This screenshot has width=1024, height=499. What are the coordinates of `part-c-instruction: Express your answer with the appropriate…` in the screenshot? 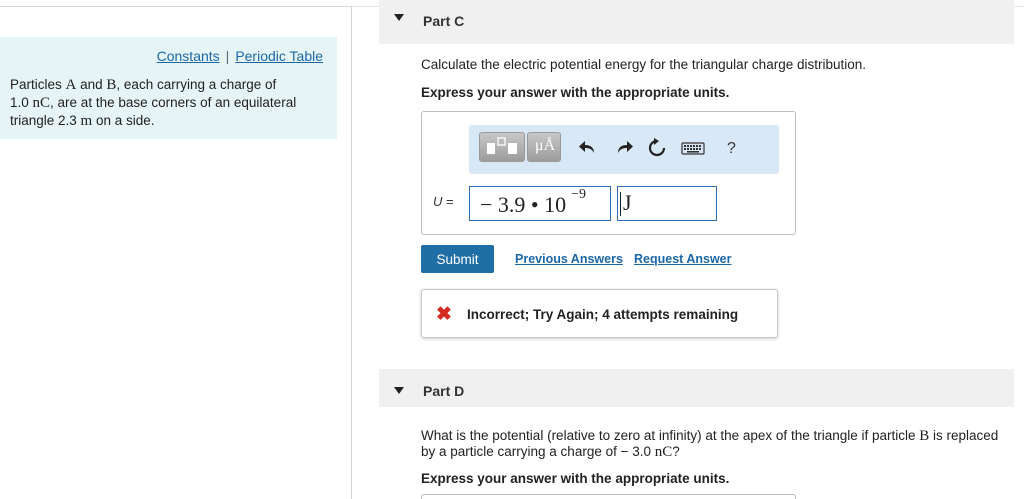 It's located at (575, 92).